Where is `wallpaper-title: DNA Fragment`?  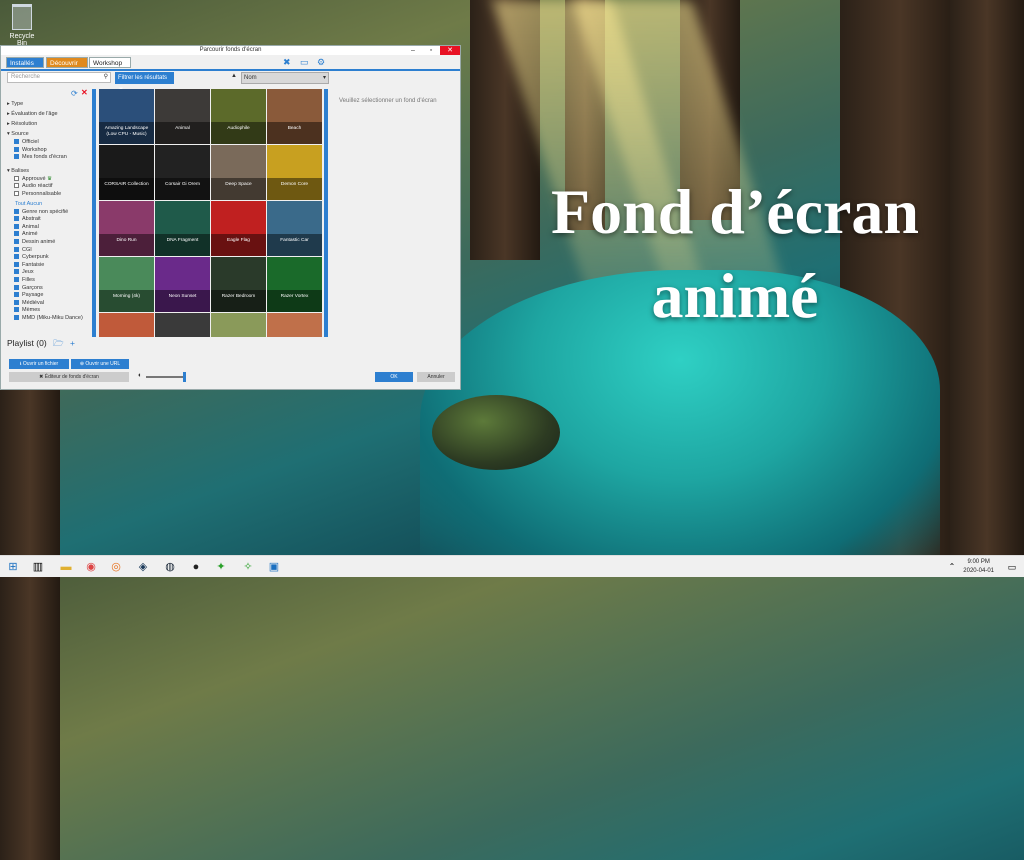 wallpaper-title: DNA Fragment is located at coordinates (182, 245).